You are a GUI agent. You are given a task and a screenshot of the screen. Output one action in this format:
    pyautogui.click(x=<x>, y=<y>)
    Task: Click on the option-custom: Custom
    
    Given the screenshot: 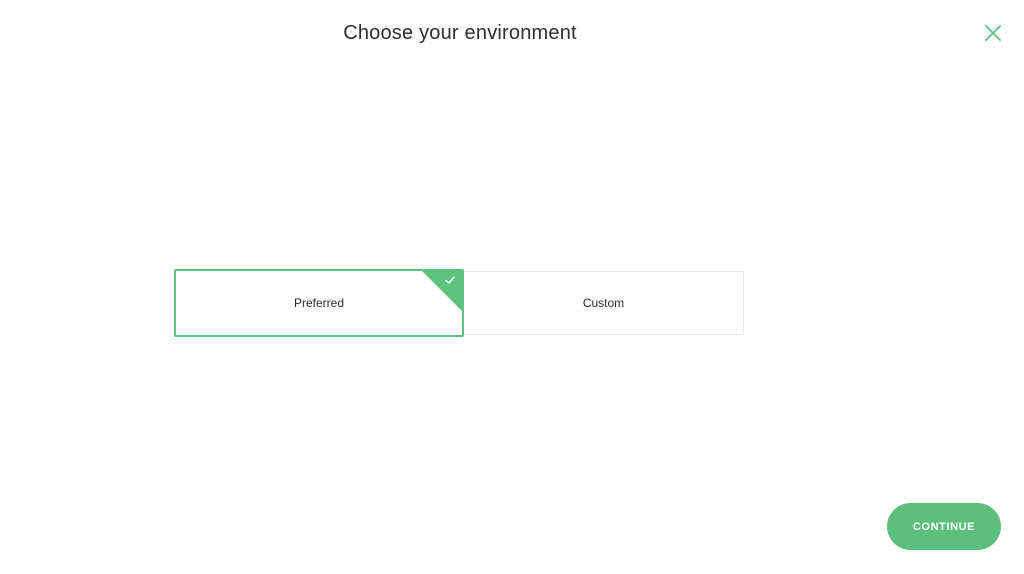 What is the action you would take?
    pyautogui.click(x=604, y=303)
    